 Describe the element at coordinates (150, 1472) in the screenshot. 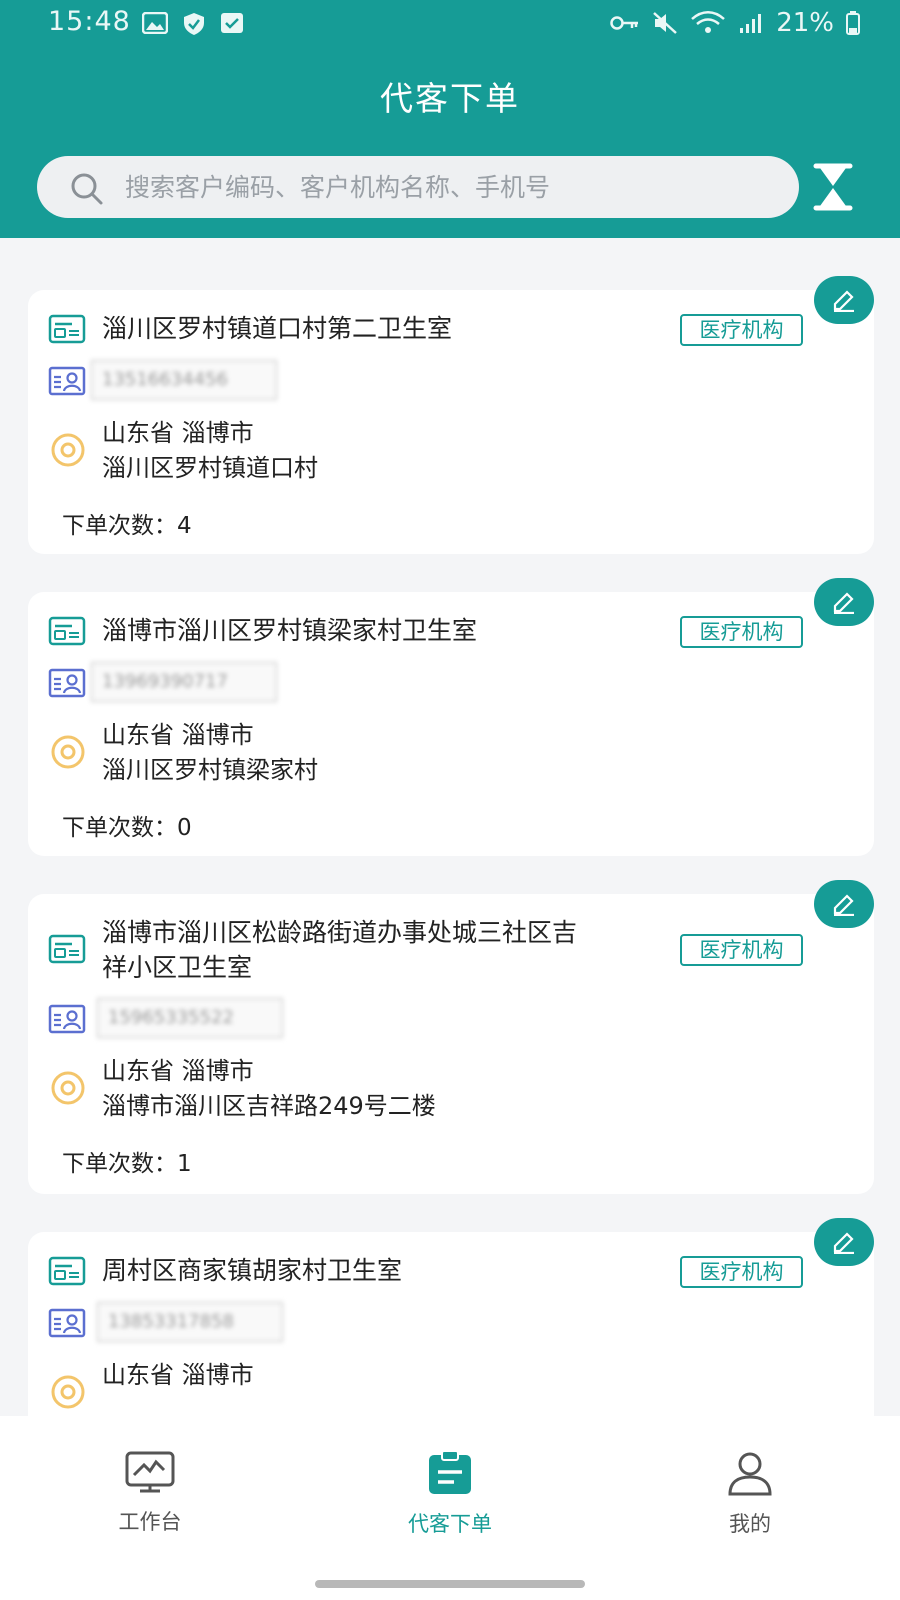

I see `monitor-icon` at that location.